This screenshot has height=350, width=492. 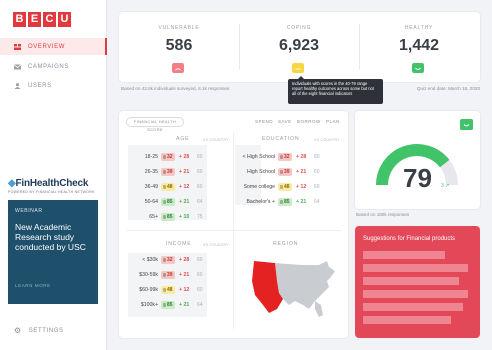 I want to click on table-row: 65+ 85 + 10 75, so click(x=167, y=216).